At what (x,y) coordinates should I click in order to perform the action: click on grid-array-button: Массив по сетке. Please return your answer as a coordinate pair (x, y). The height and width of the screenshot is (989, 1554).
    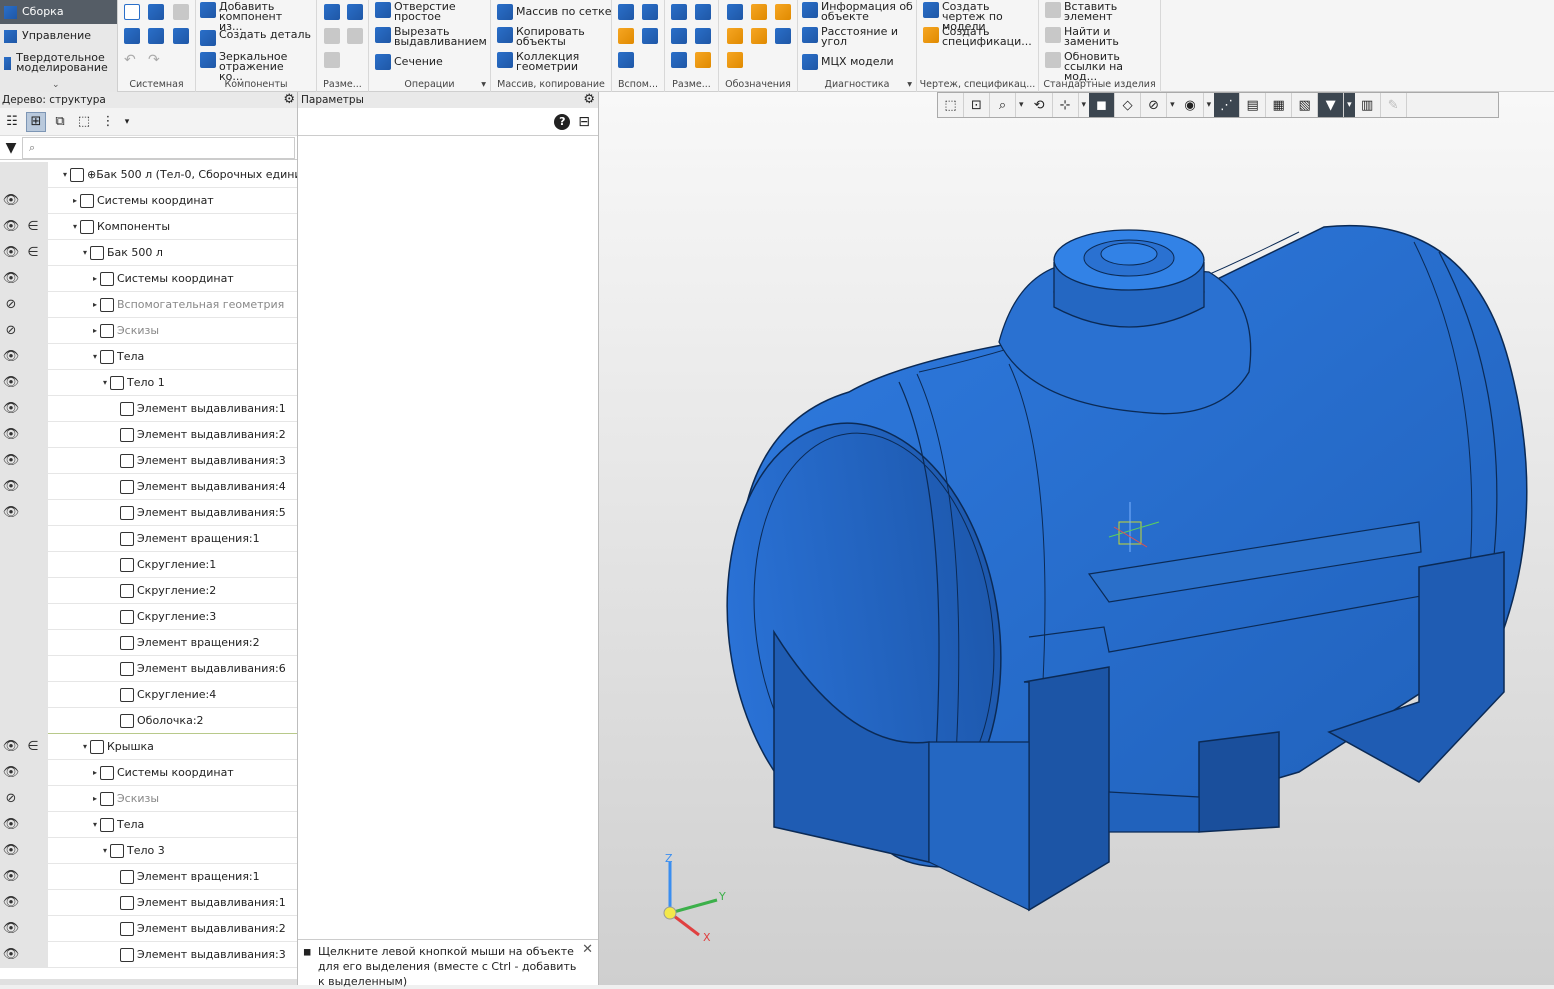
    Looking at the image, I should click on (554, 12).